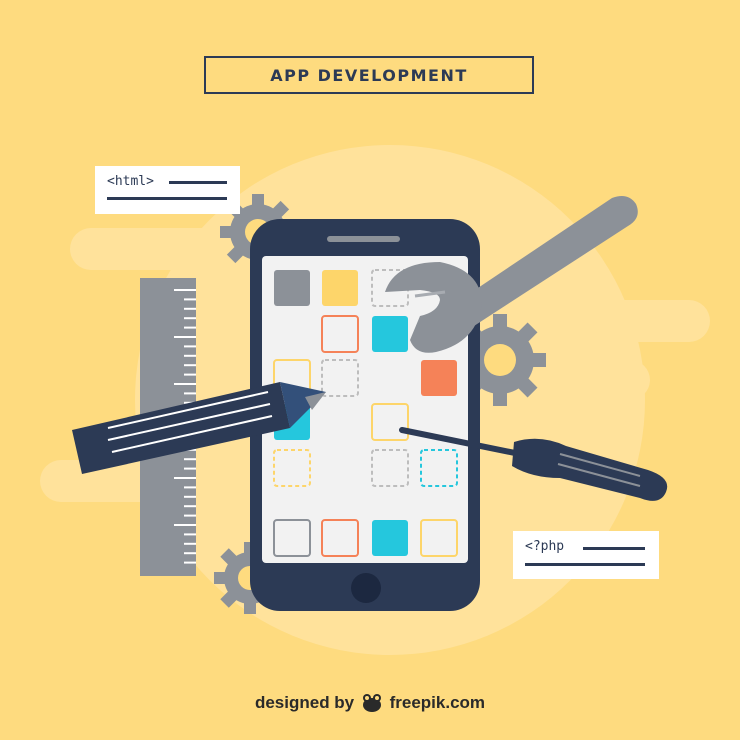 The width and height of the screenshot is (740, 740). I want to click on html-tag-label: <html>, so click(130, 181).